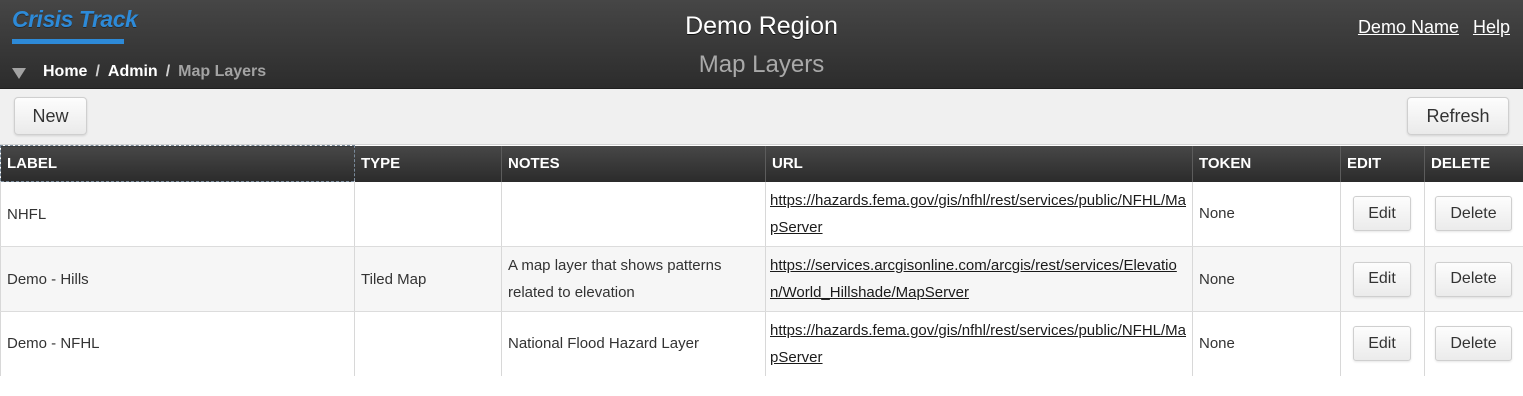 This screenshot has height=396, width=1523. What do you see at coordinates (177, 214) in the screenshot?
I see `cell-label: NHFL` at bounding box center [177, 214].